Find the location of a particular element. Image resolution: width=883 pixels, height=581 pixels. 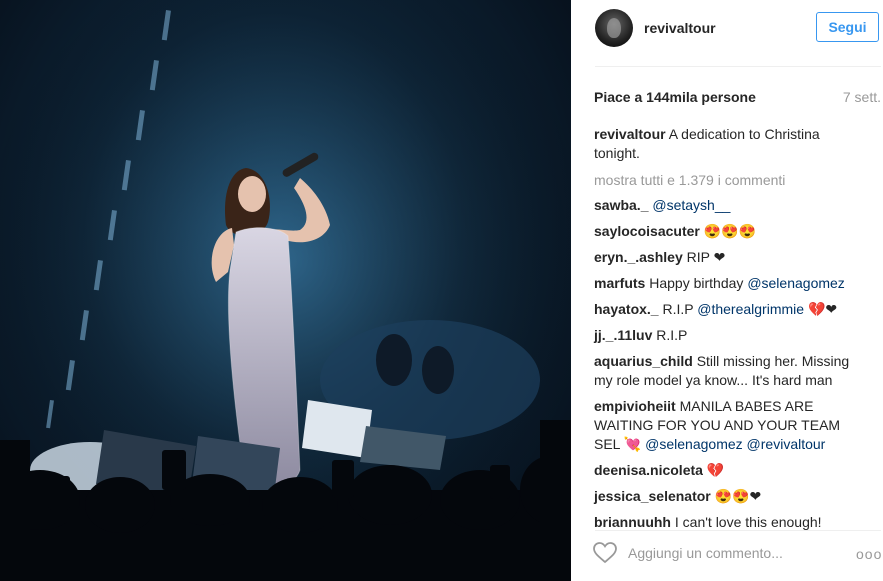

comment-username: jessica_selenator is located at coordinates (652, 496).